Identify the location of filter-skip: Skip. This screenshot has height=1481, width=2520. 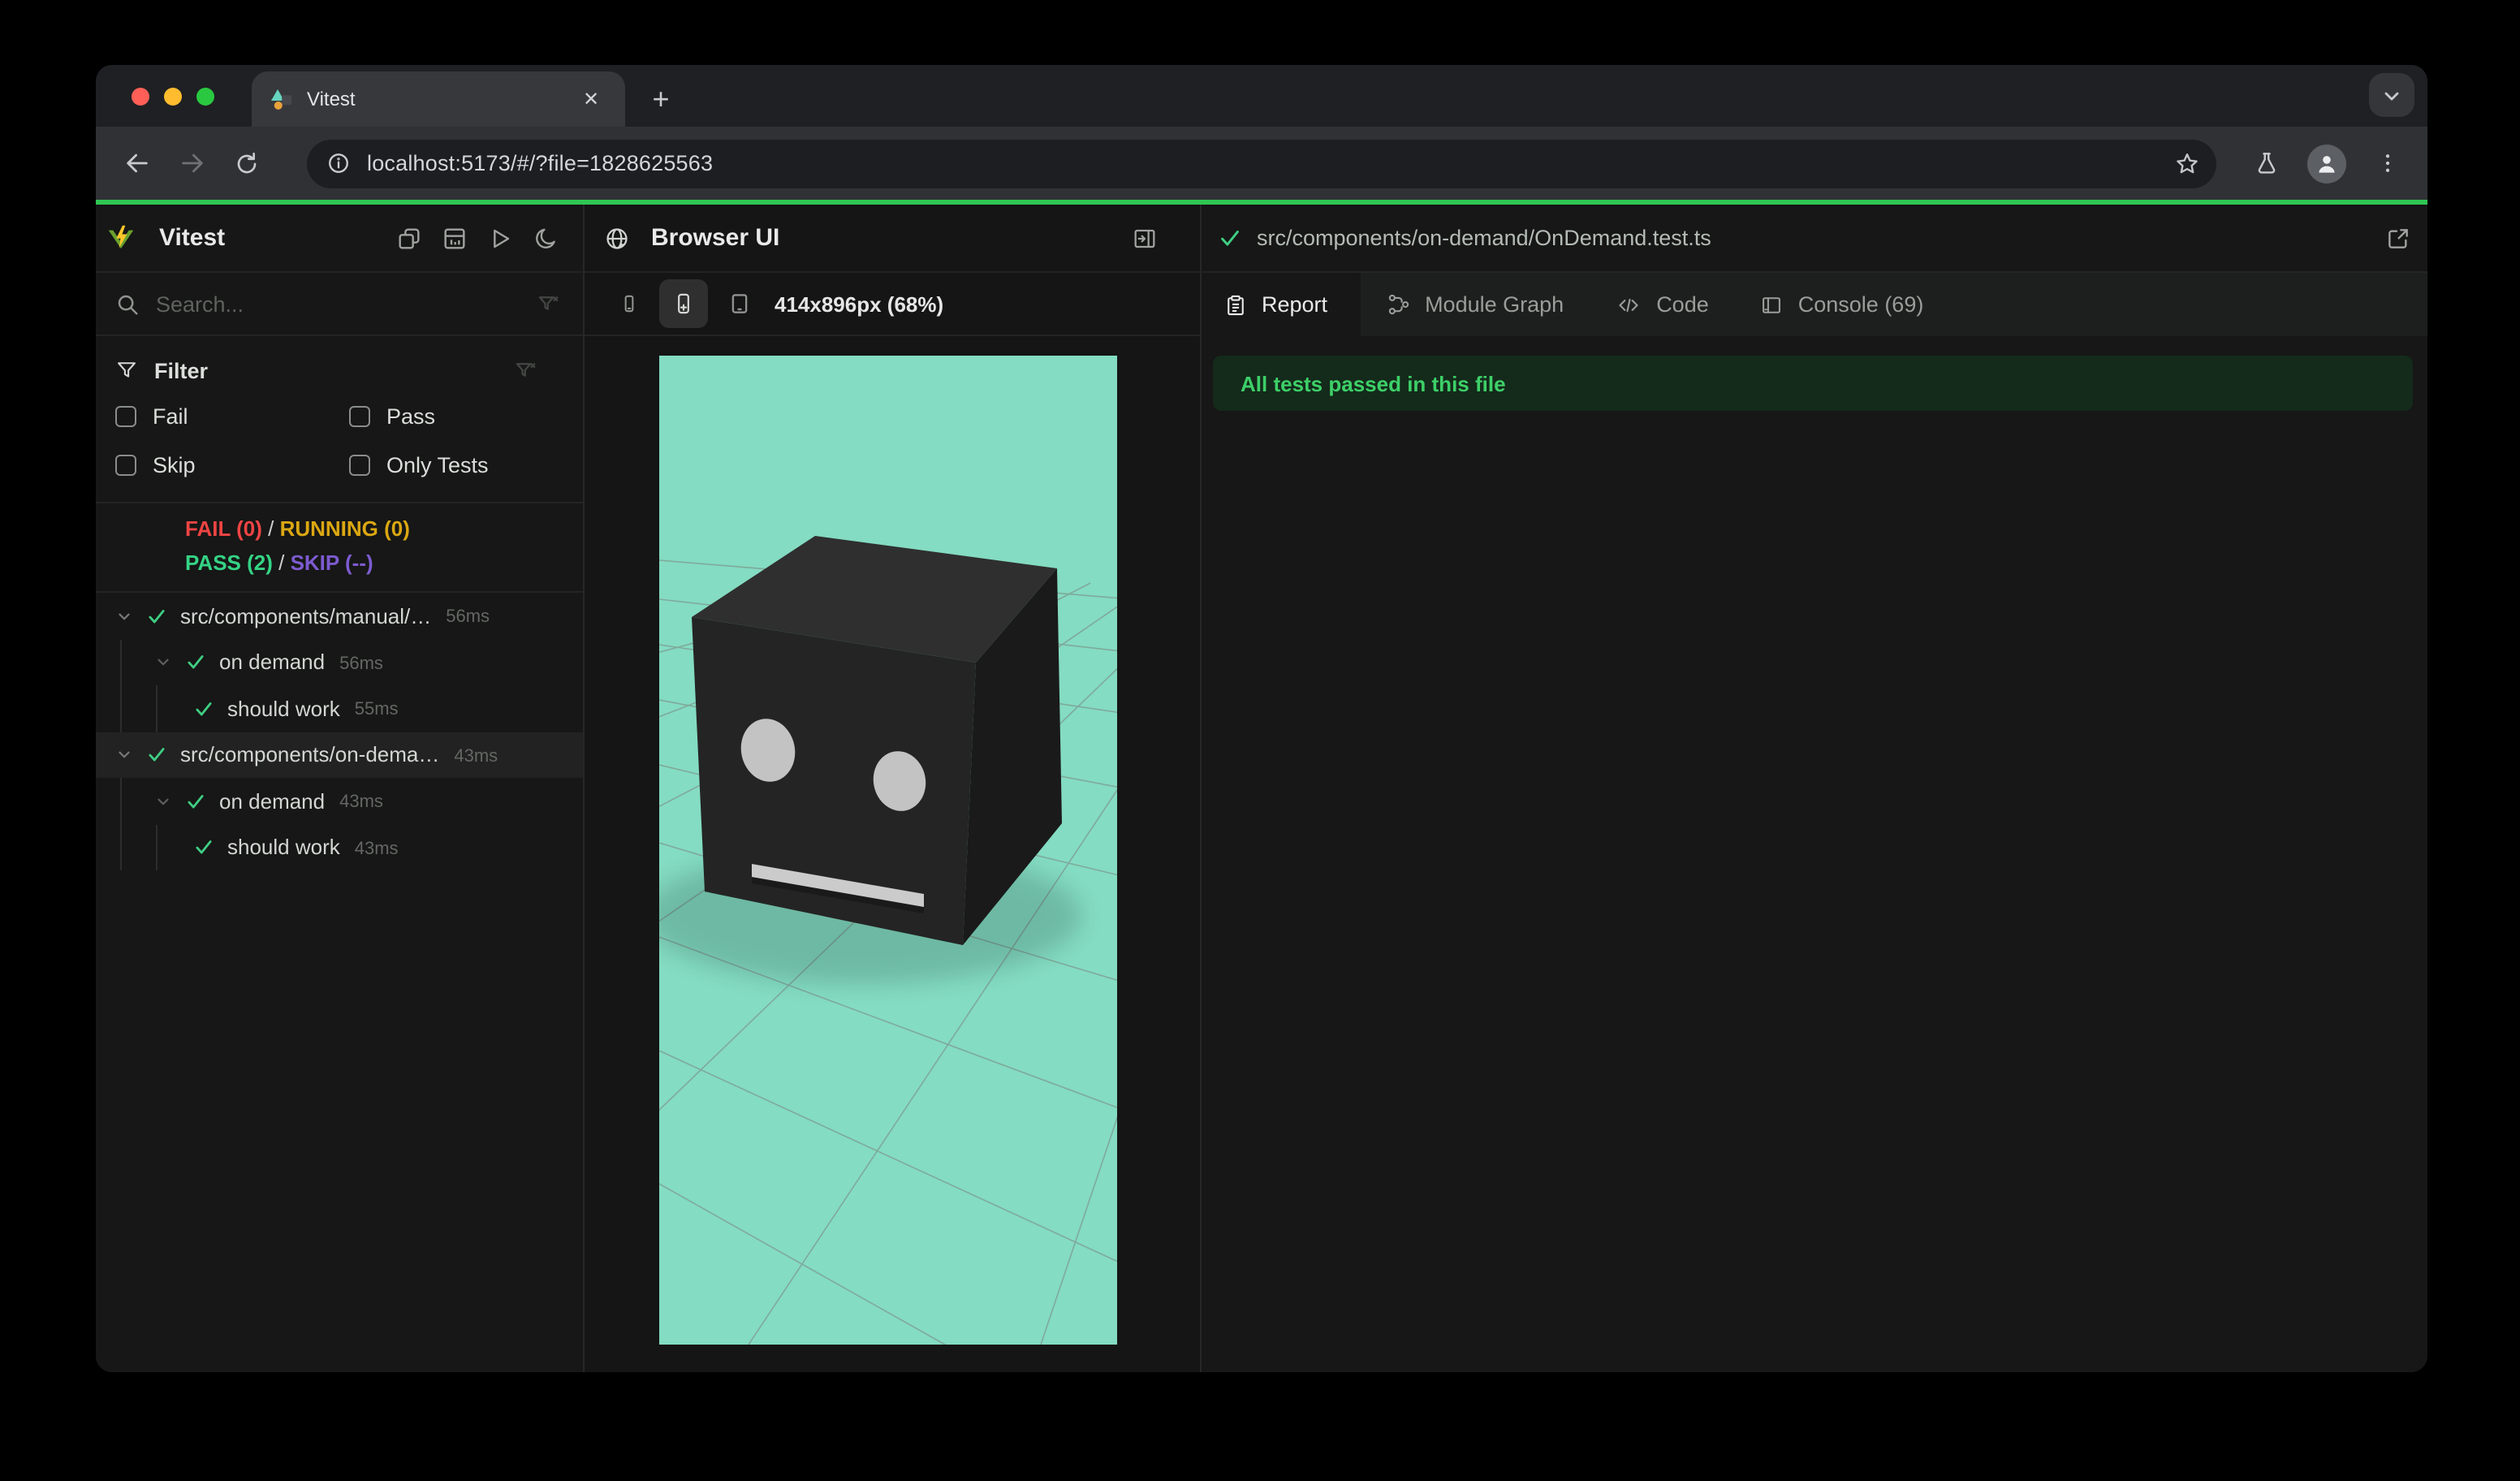
(213, 465).